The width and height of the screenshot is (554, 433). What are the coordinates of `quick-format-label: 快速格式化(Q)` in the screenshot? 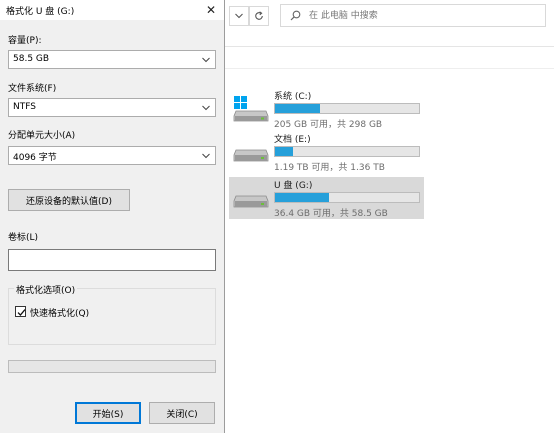 It's located at (60, 314).